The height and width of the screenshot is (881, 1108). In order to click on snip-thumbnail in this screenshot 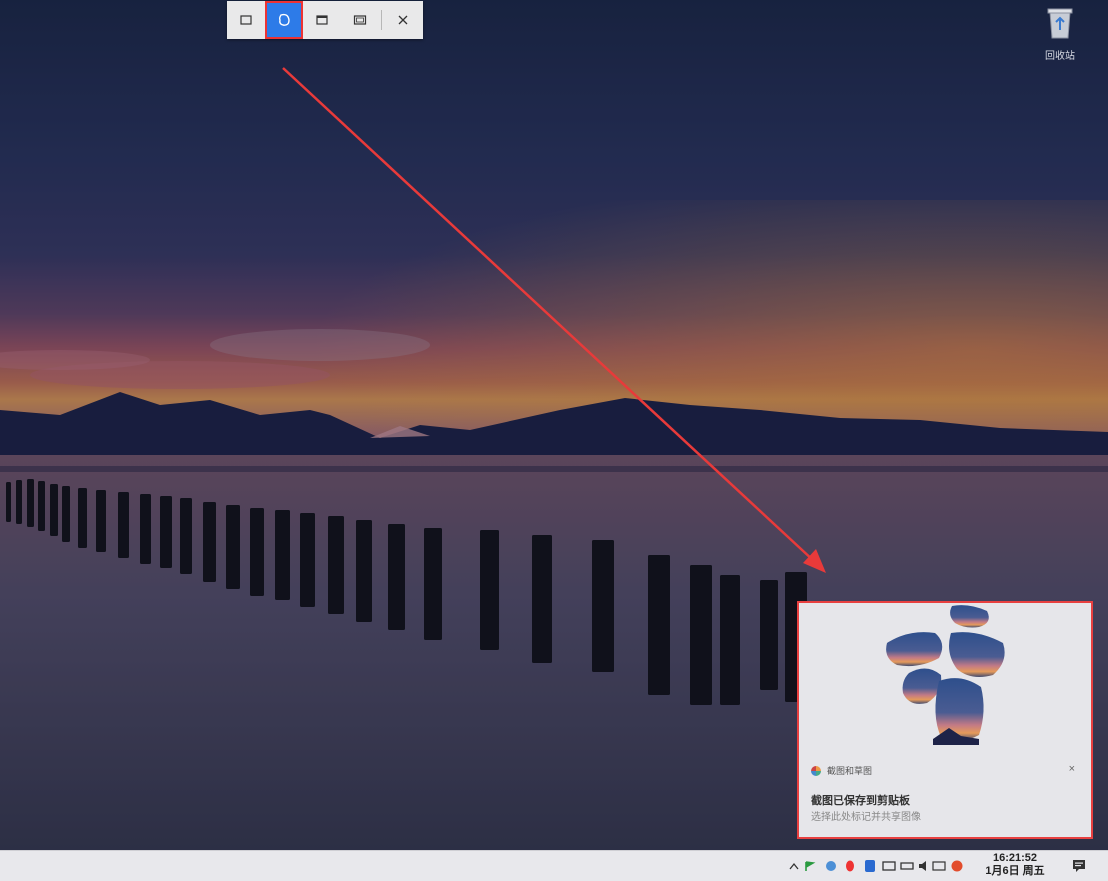, I will do `click(945, 675)`.